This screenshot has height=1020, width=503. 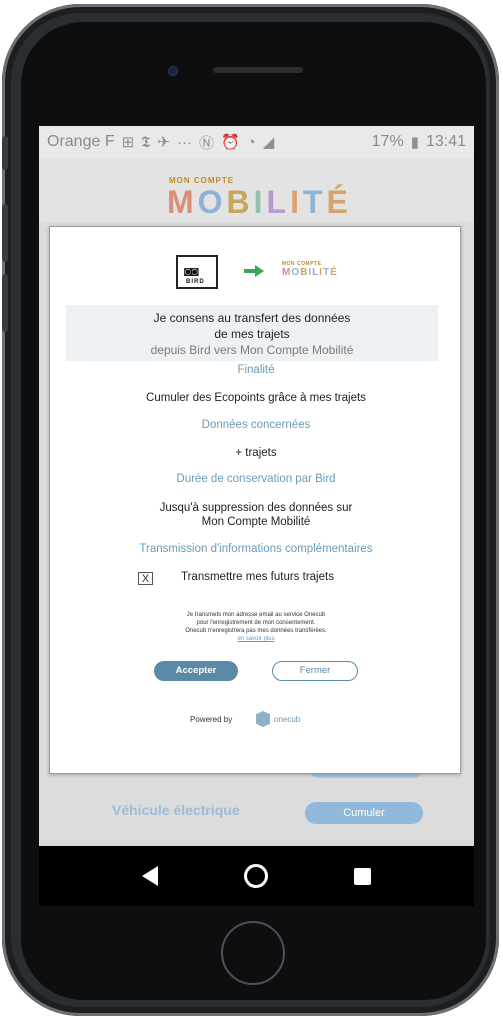 What do you see at coordinates (287, 719) in the screenshot?
I see `onecub-label: onecub` at bounding box center [287, 719].